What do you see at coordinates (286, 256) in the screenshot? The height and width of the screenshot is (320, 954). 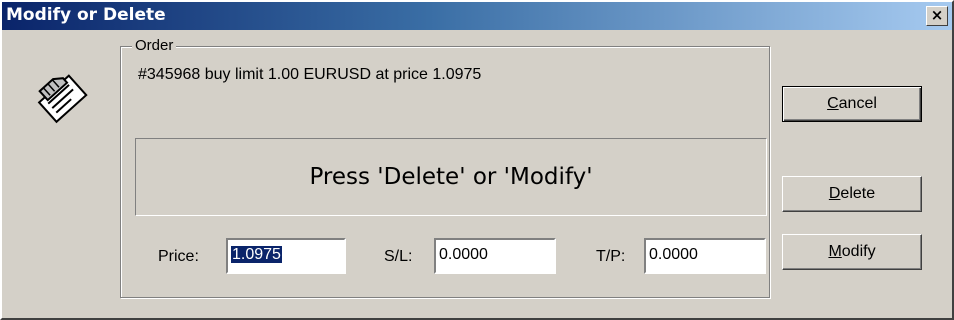 I see `price-input: 1.0975` at bounding box center [286, 256].